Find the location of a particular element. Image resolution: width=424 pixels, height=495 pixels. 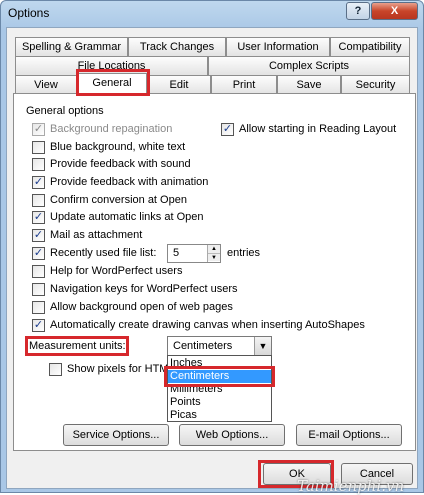

tab-save: Save is located at coordinates (309, 84).